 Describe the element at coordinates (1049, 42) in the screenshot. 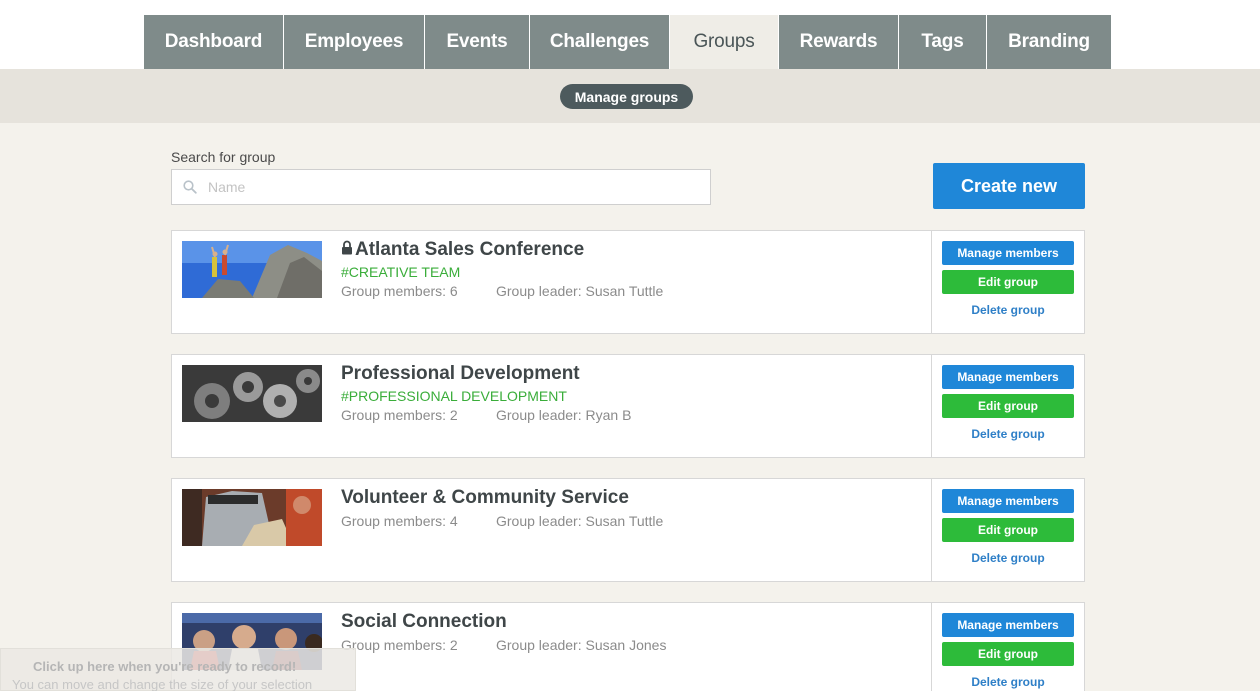

I see `tab-branding: Branding` at that location.